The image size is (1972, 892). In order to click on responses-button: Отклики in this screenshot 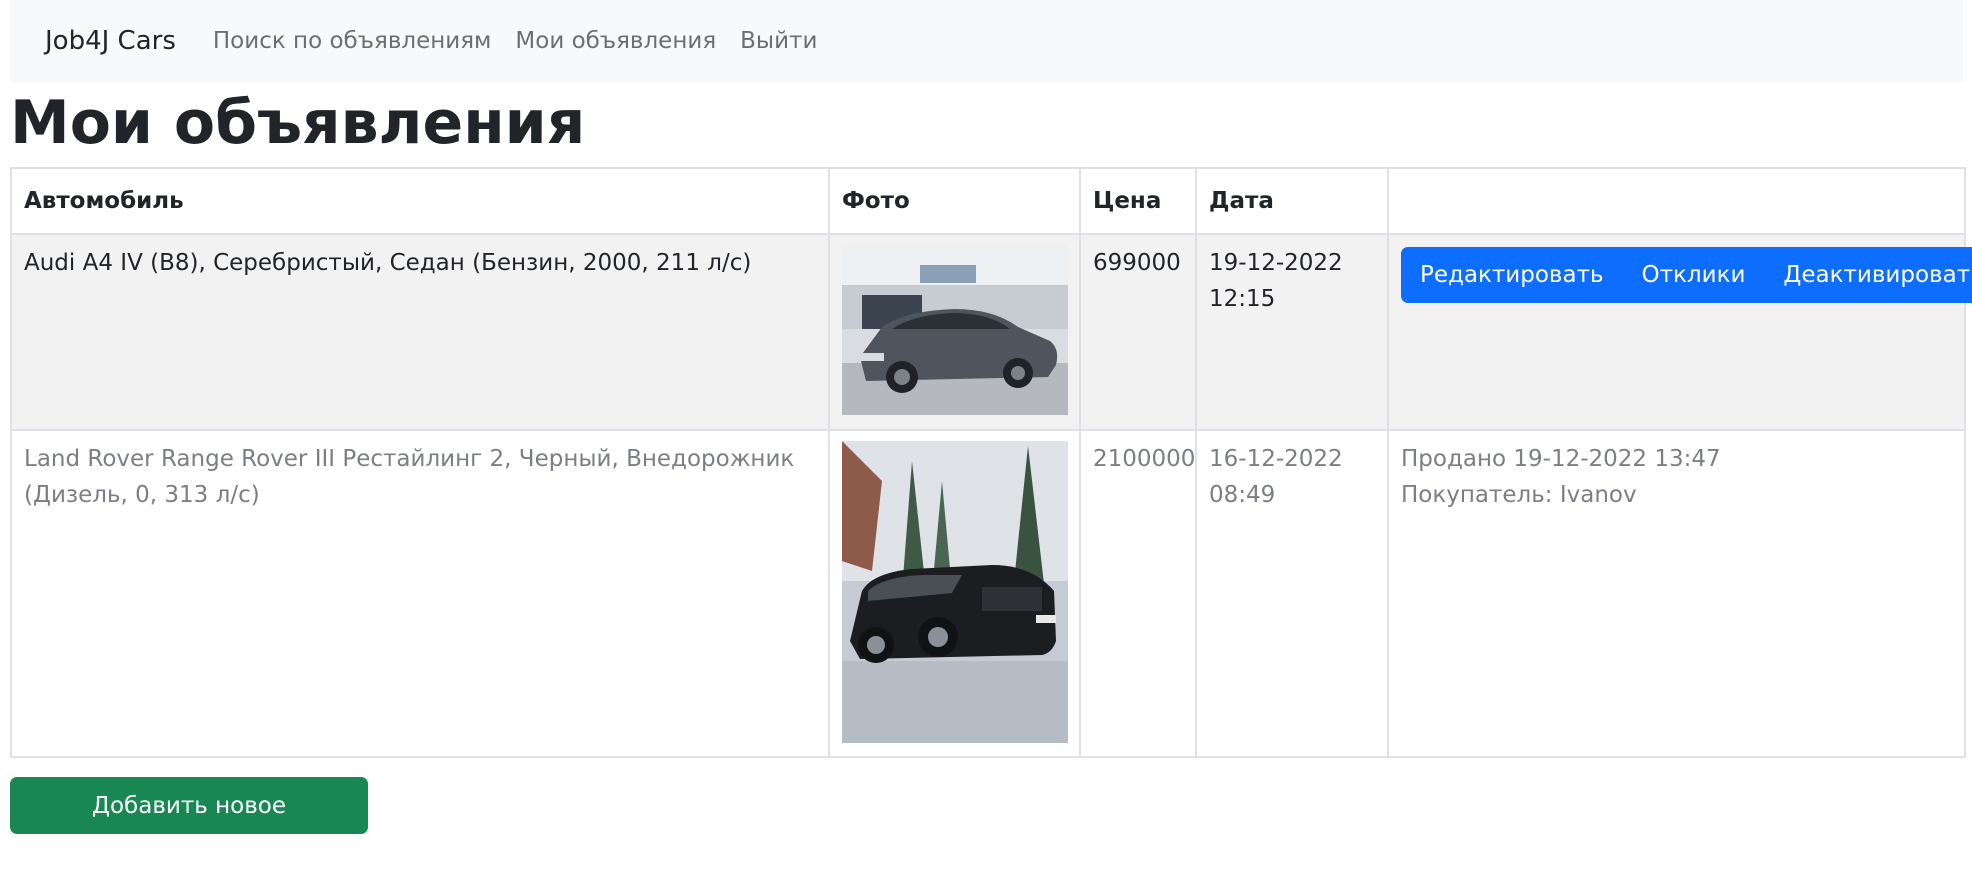, I will do `click(1694, 275)`.